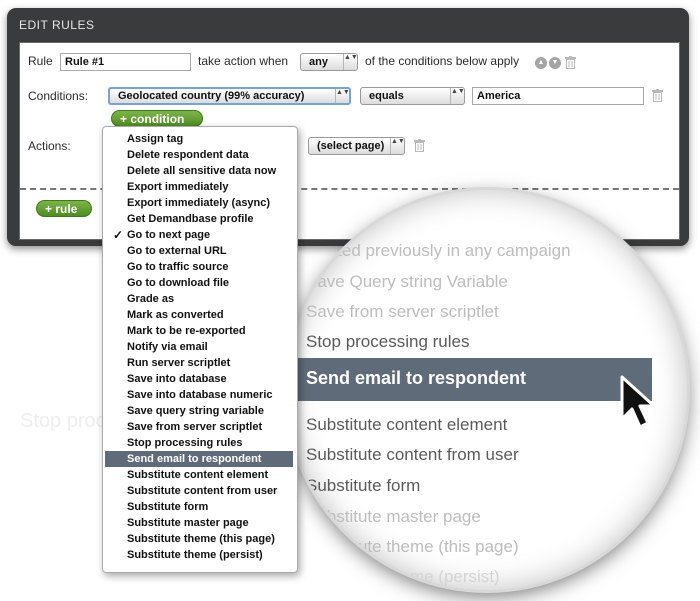  What do you see at coordinates (40, 61) in the screenshot?
I see `rule-label: Rule` at bounding box center [40, 61].